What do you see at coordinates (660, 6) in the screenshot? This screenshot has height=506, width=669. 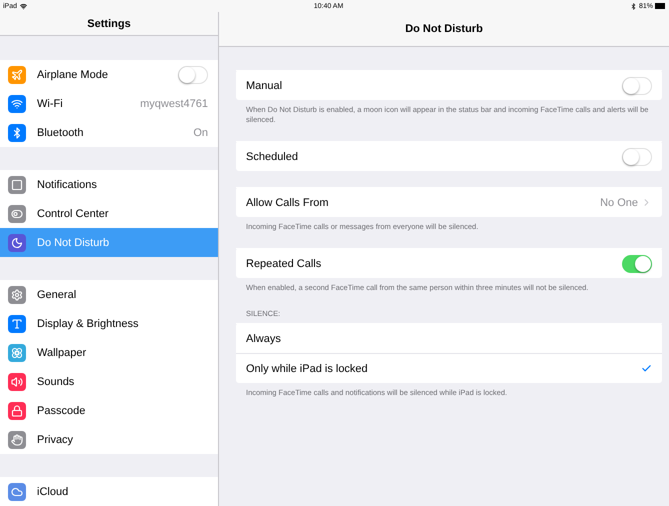 I see `battery-icon` at bounding box center [660, 6].